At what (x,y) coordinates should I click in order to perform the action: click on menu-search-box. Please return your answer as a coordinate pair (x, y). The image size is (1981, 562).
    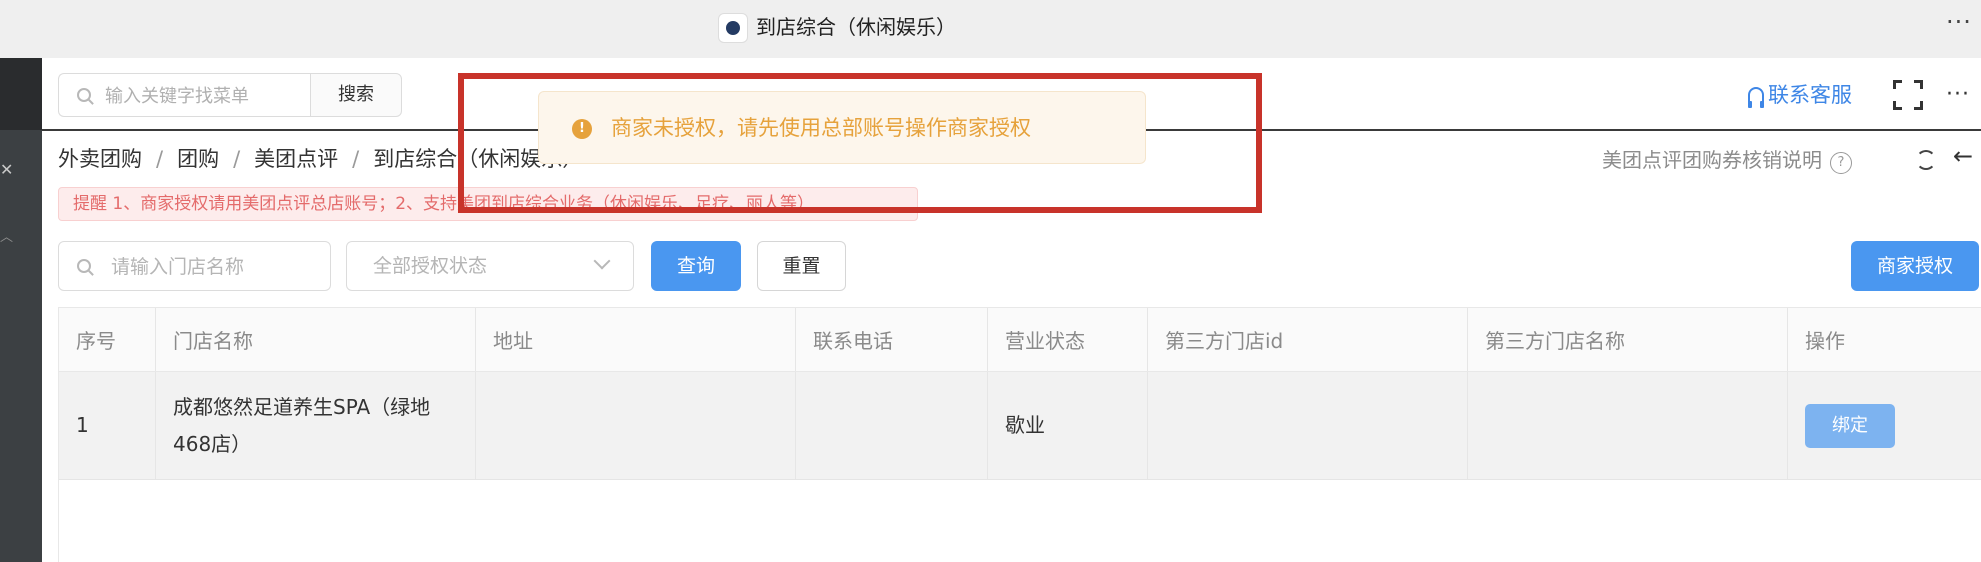
    Looking at the image, I should click on (184, 95).